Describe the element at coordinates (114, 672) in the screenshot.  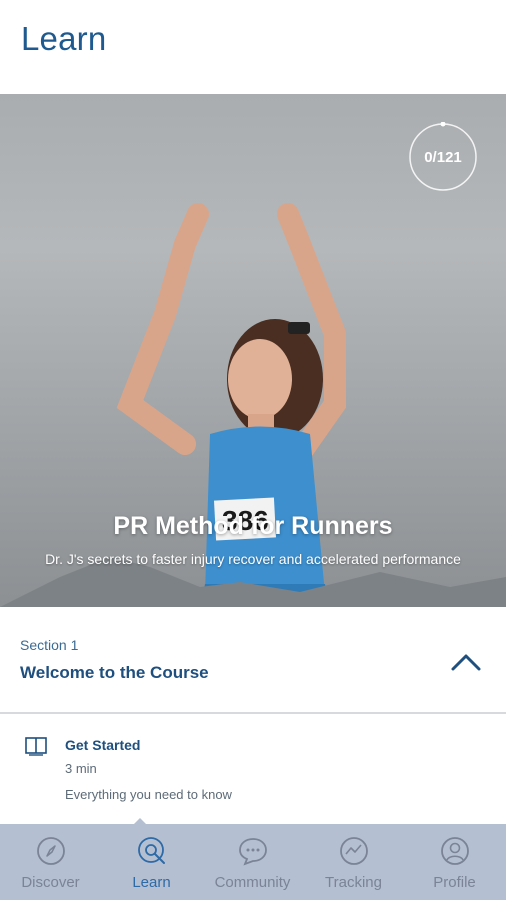
I see `section-title: Welcome to the Course` at that location.